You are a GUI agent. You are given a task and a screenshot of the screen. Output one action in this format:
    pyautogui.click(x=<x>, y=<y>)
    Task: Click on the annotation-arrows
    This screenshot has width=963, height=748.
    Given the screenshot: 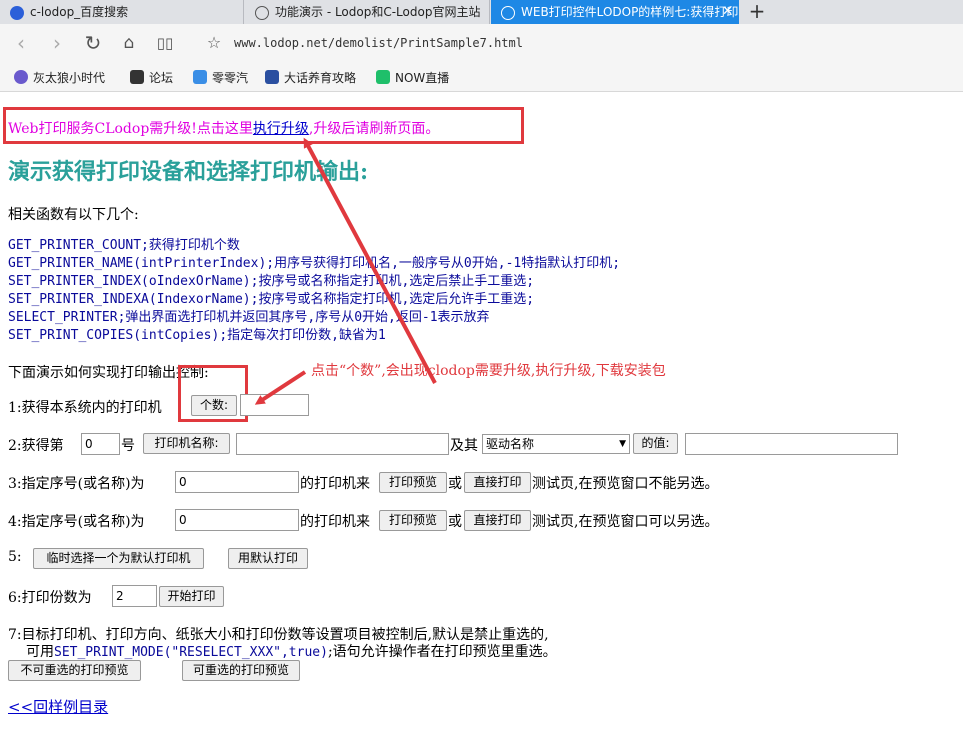 What is the action you would take?
    pyautogui.click(x=345, y=271)
    